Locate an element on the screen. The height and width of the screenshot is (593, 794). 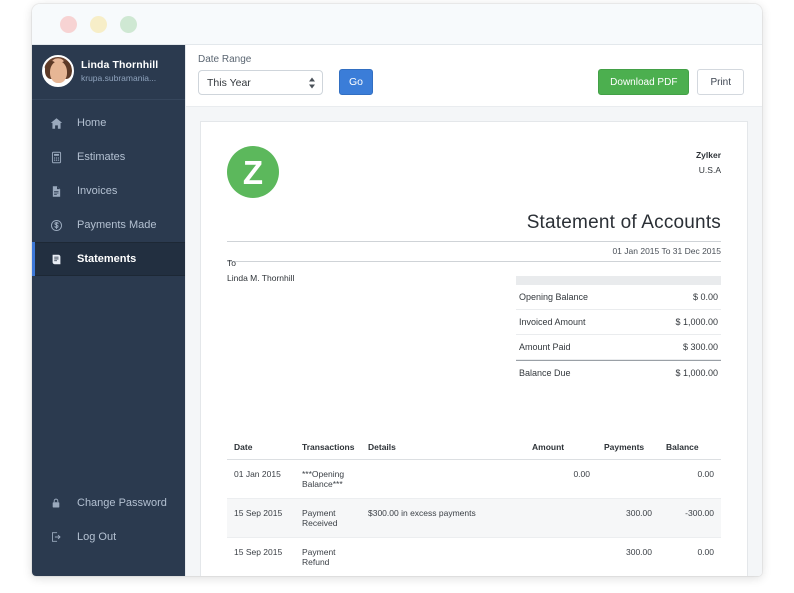
table-row: 15 Sep 2015 Payment Refund 300.00 0.00 is located at coordinates (474, 556).